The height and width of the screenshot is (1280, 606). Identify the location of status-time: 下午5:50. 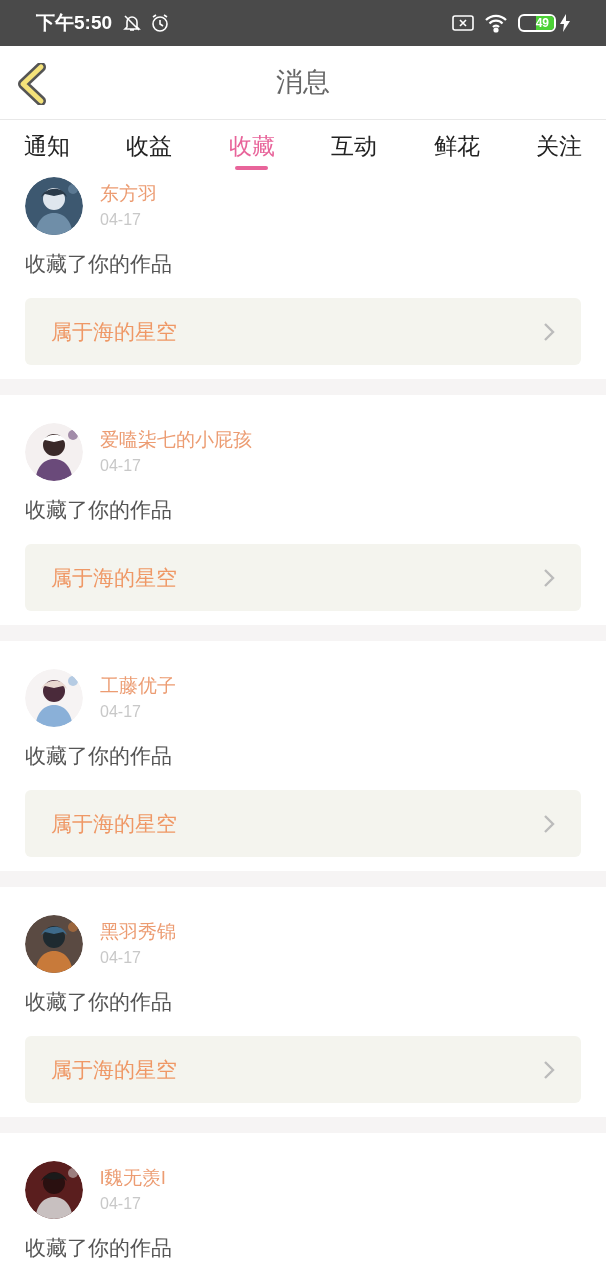
(74, 22).